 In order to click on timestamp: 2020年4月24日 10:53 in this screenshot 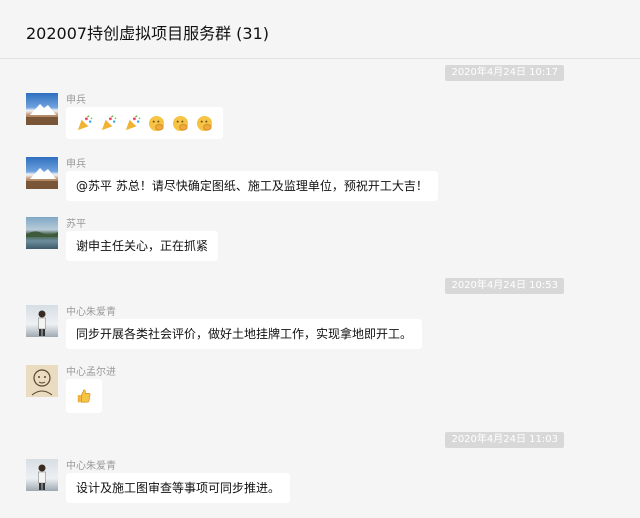, I will do `click(504, 286)`.